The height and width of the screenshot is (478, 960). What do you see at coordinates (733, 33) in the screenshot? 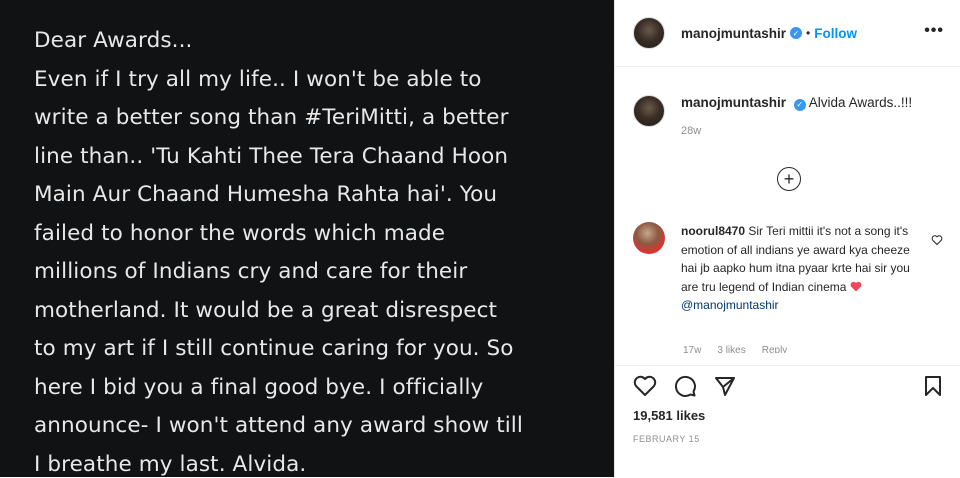
I see `header-username: manojmuntashir` at bounding box center [733, 33].